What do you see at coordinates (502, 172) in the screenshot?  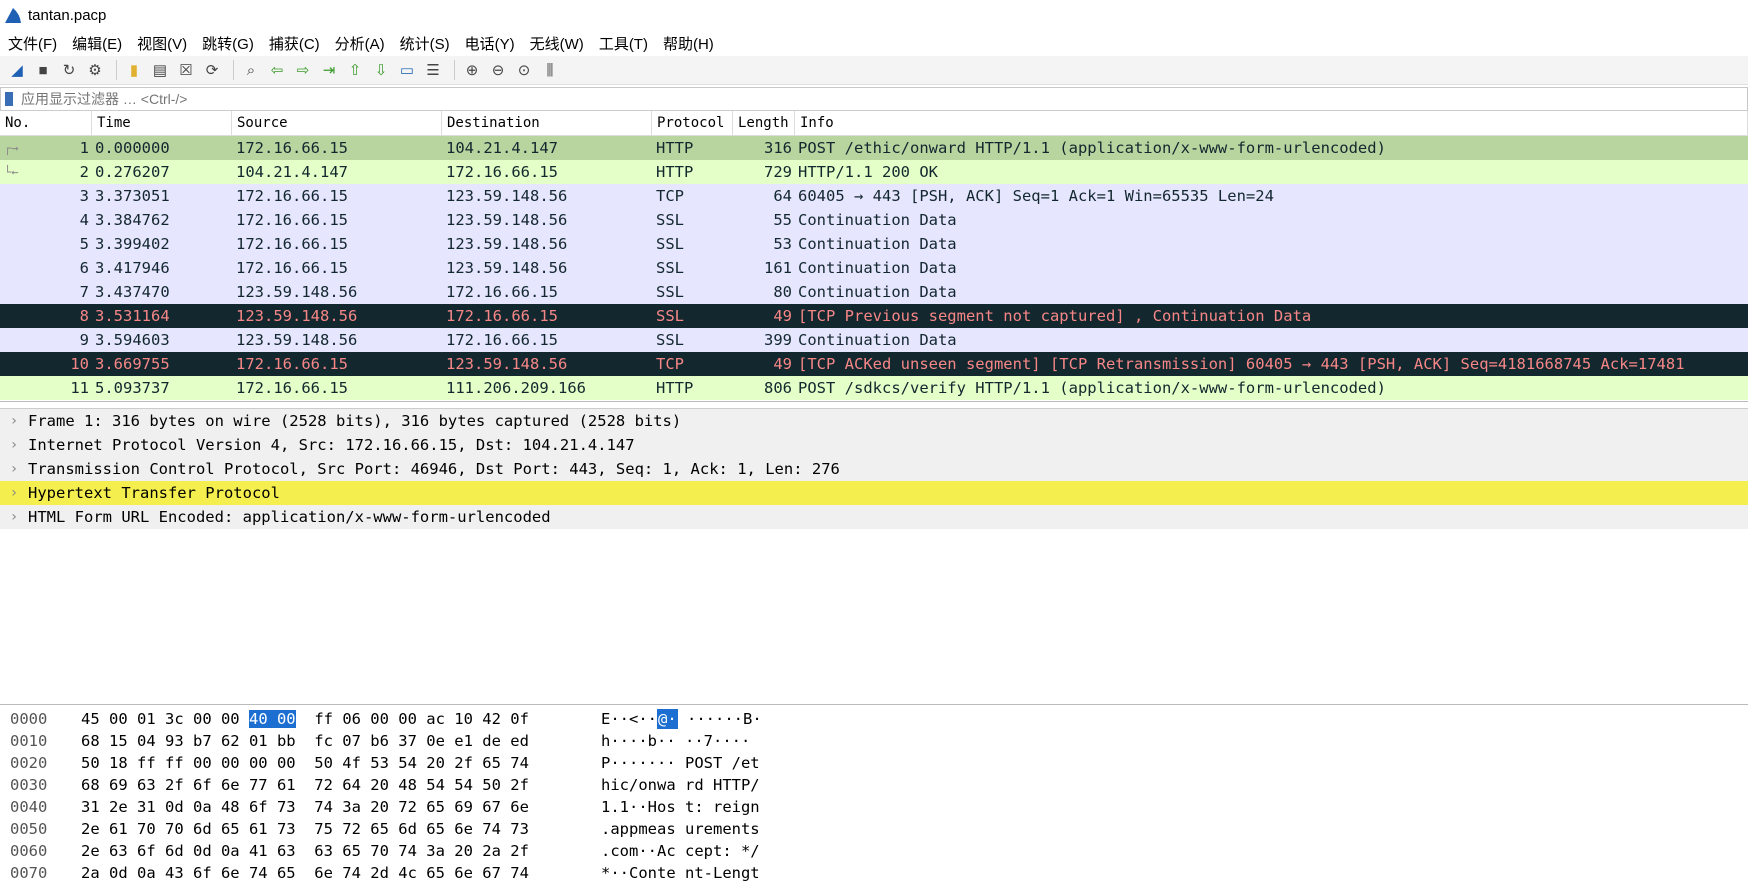 I see `packet-destination: 172.16.66.15` at bounding box center [502, 172].